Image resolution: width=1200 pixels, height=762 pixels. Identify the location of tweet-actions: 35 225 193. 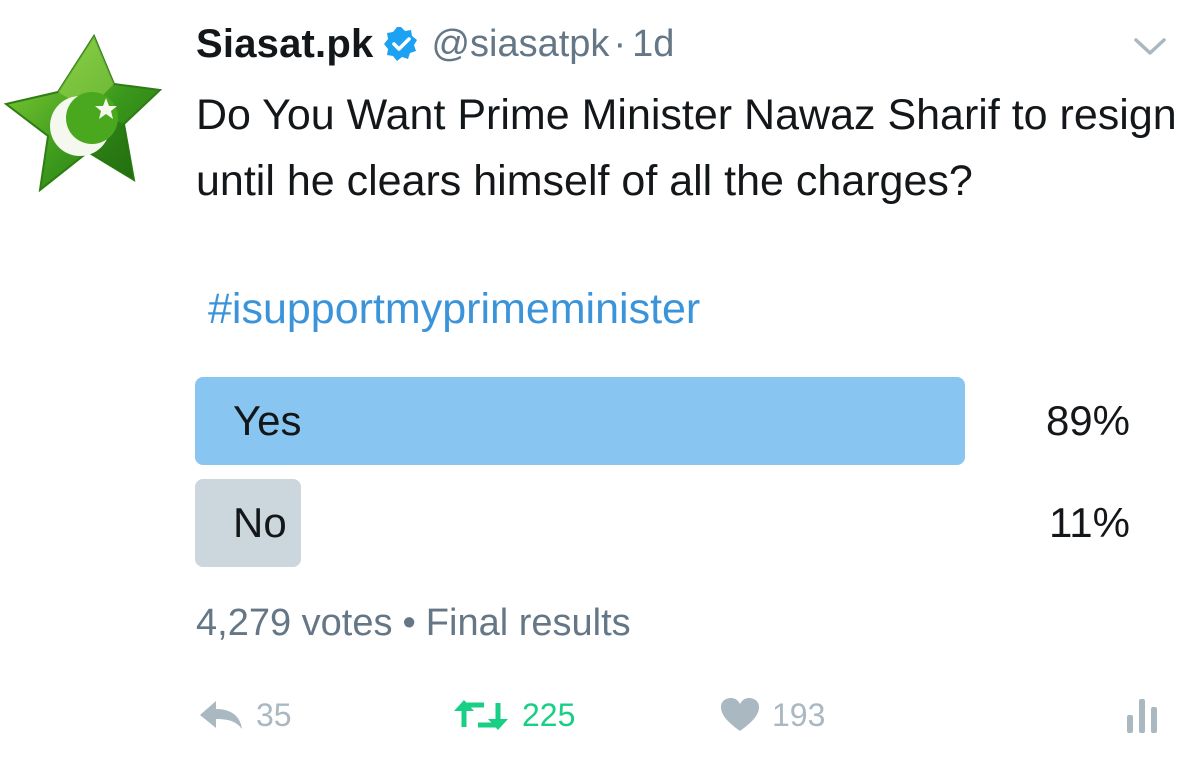
(600, 715).